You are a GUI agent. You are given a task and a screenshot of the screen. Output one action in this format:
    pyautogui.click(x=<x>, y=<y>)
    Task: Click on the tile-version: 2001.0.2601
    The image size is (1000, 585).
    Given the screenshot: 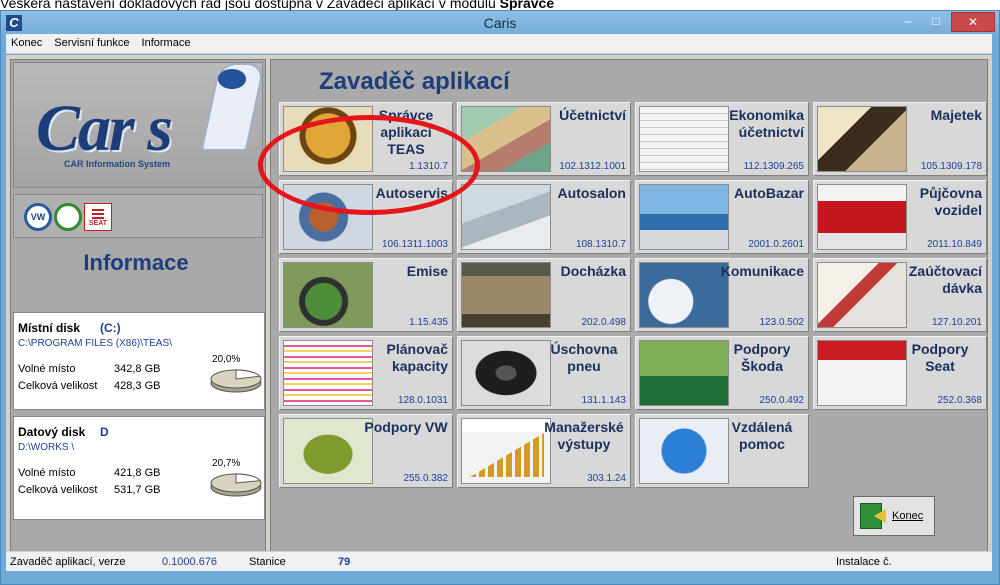 What is the action you would take?
    pyautogui.click(x=776, y=244)
    